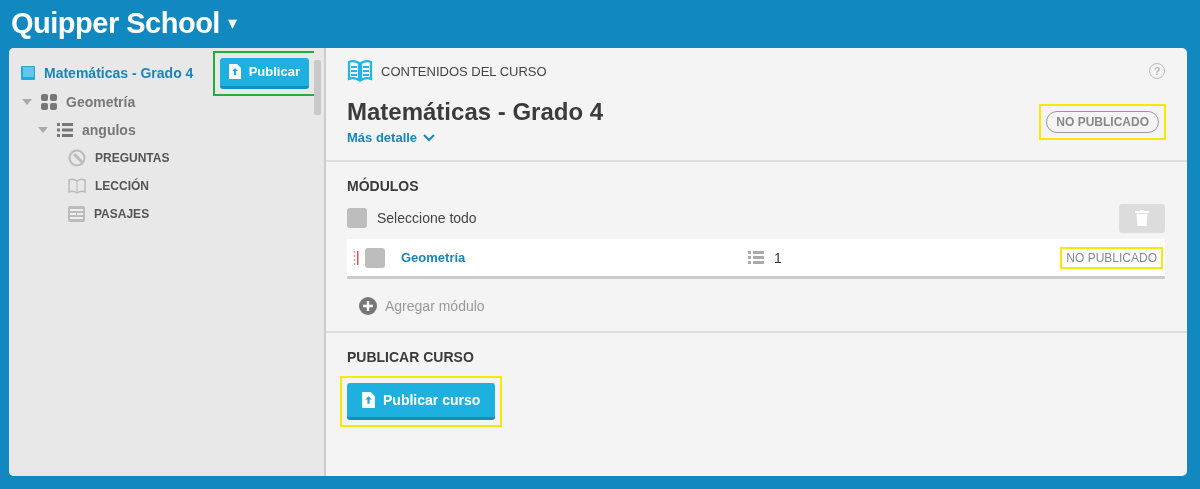  I want to click on course-link: Matemáticas - Grado 4, so click(119, 73).